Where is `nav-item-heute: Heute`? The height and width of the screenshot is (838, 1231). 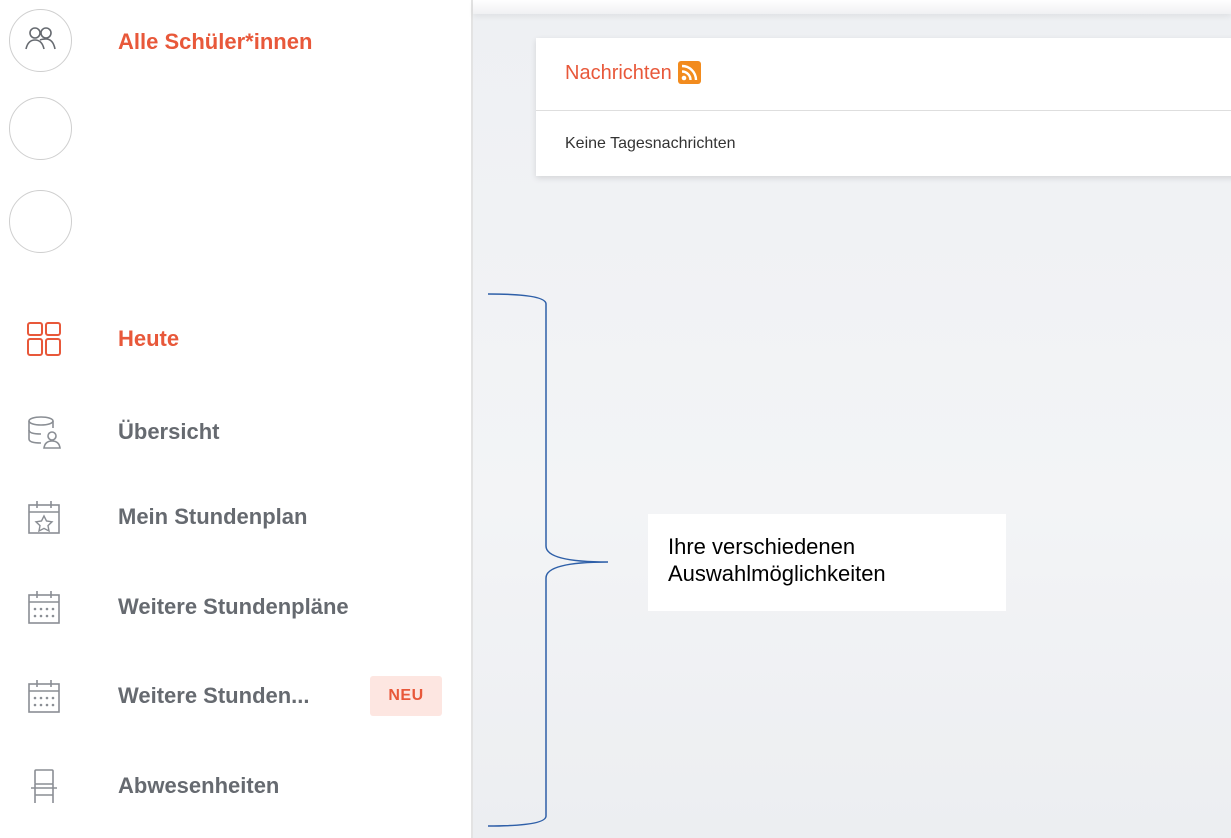 nav-item-heute: Heute is located at coordinates (235, 338).